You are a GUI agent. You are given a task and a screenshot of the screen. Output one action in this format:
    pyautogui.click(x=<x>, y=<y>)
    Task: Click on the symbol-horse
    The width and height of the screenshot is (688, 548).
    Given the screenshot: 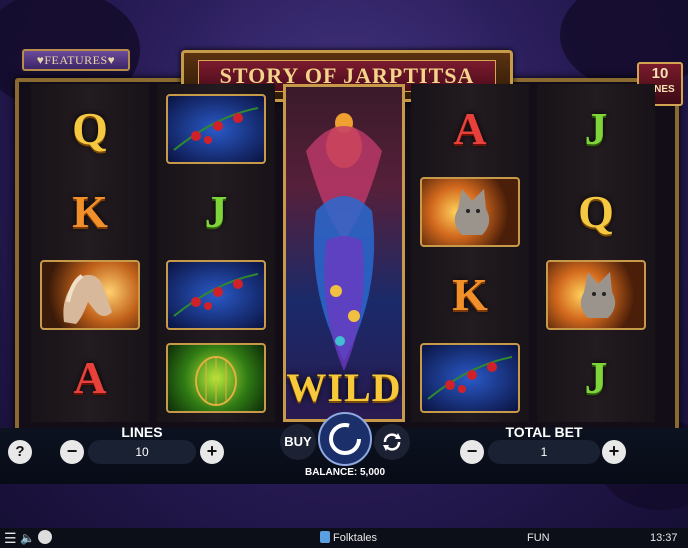 What is the action you would take?
    pyautogui.click(x=90, y=295)
    